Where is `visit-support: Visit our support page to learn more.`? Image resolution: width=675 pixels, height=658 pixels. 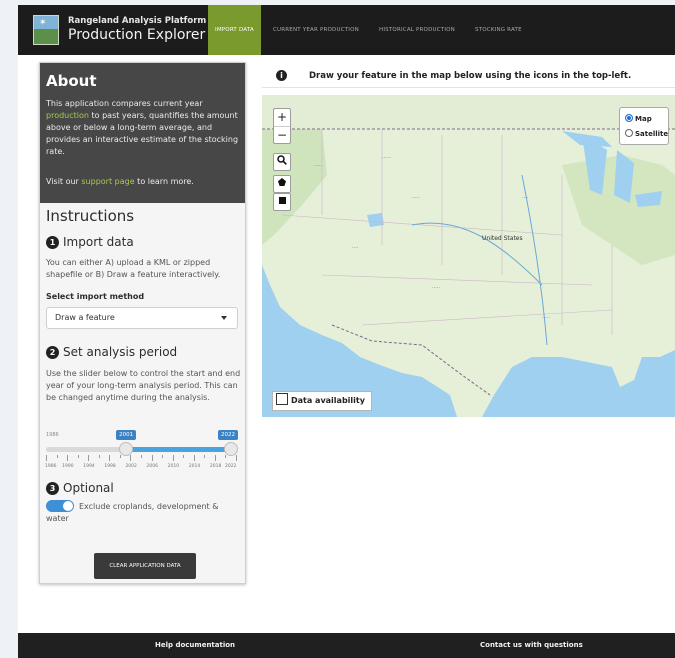
visit-support: Visit our support page to learn more. is located at coordinates (120, 181).